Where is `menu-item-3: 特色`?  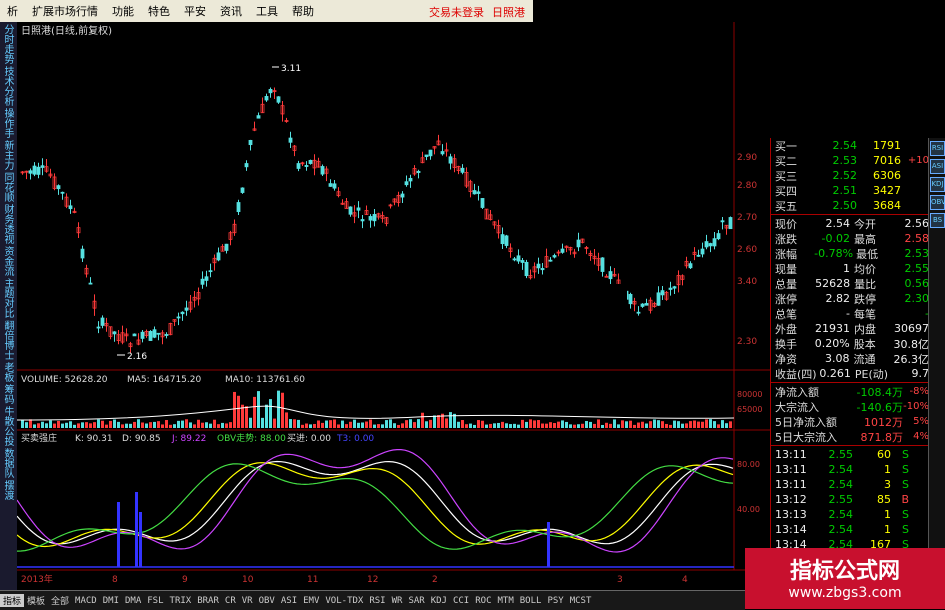
menu-item-3: 特色 is located at coordinates (159, 11).